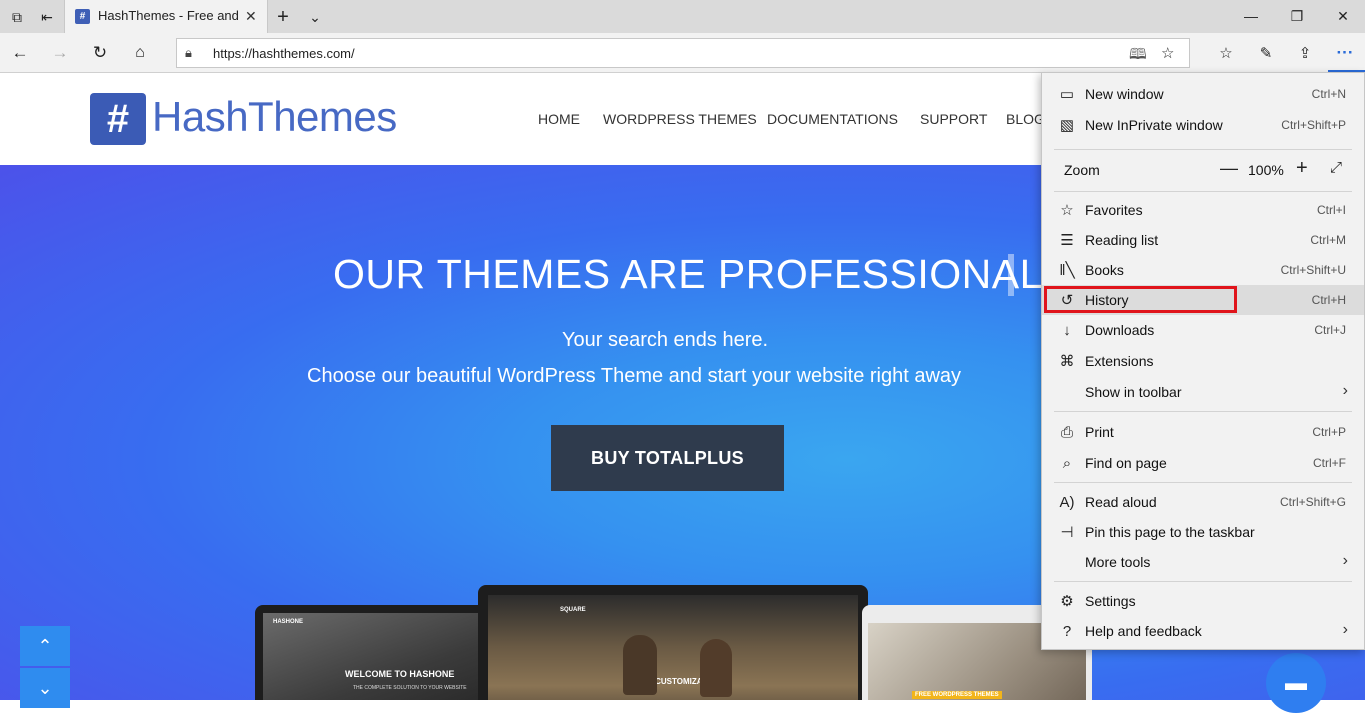 This screenshot has width=1365, height=713. I want to click on menu-item-label: Help and feedback, so click(1143, 631).